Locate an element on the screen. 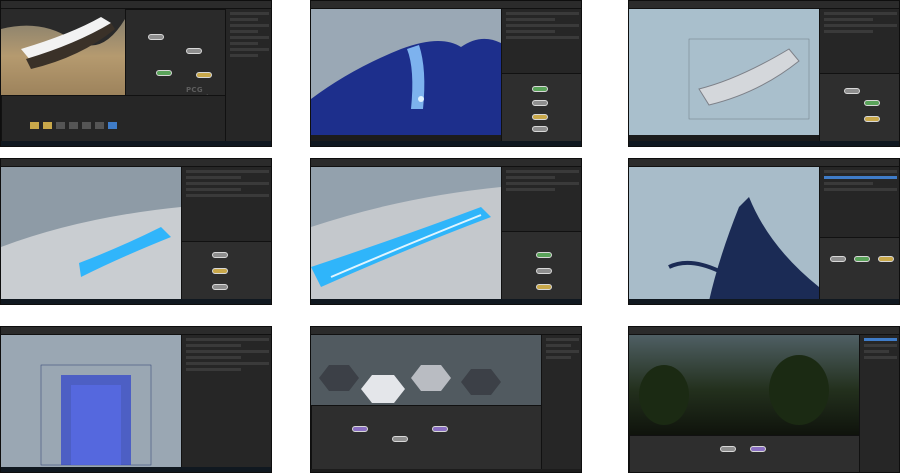 The height and width of the screenshot is (473, 900). landslide-terrain is located at coordinates (406, 86).